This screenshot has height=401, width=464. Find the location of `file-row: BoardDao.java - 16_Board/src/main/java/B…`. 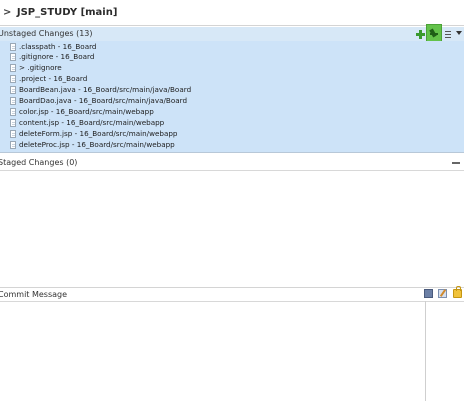

file-row: BoardDao.java - 16_Board/src/main/java/B… is located at coordinates (232, 101).